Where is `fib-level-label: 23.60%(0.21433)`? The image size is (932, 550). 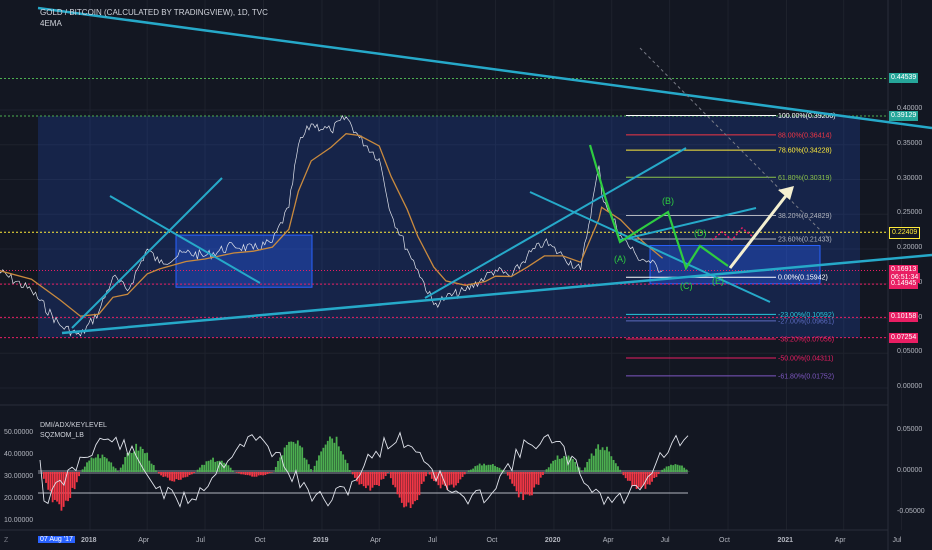
fib-level-label: 23.60%(0.21433) is located at coordinates (805, 240).